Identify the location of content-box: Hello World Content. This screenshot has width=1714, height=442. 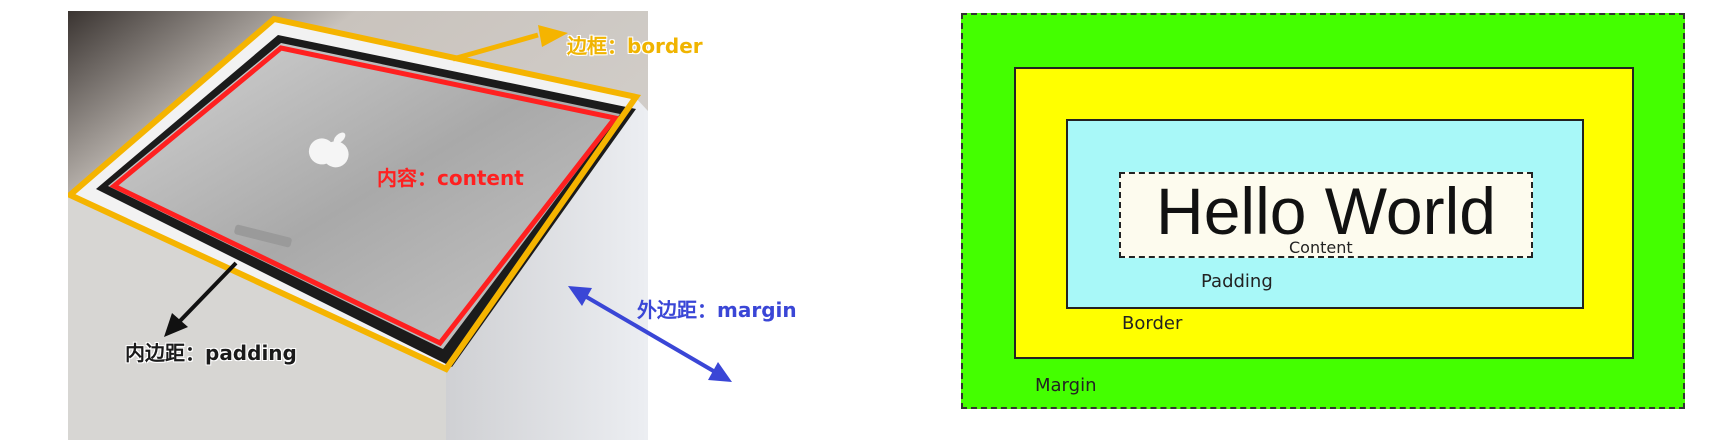
(1326, 215).